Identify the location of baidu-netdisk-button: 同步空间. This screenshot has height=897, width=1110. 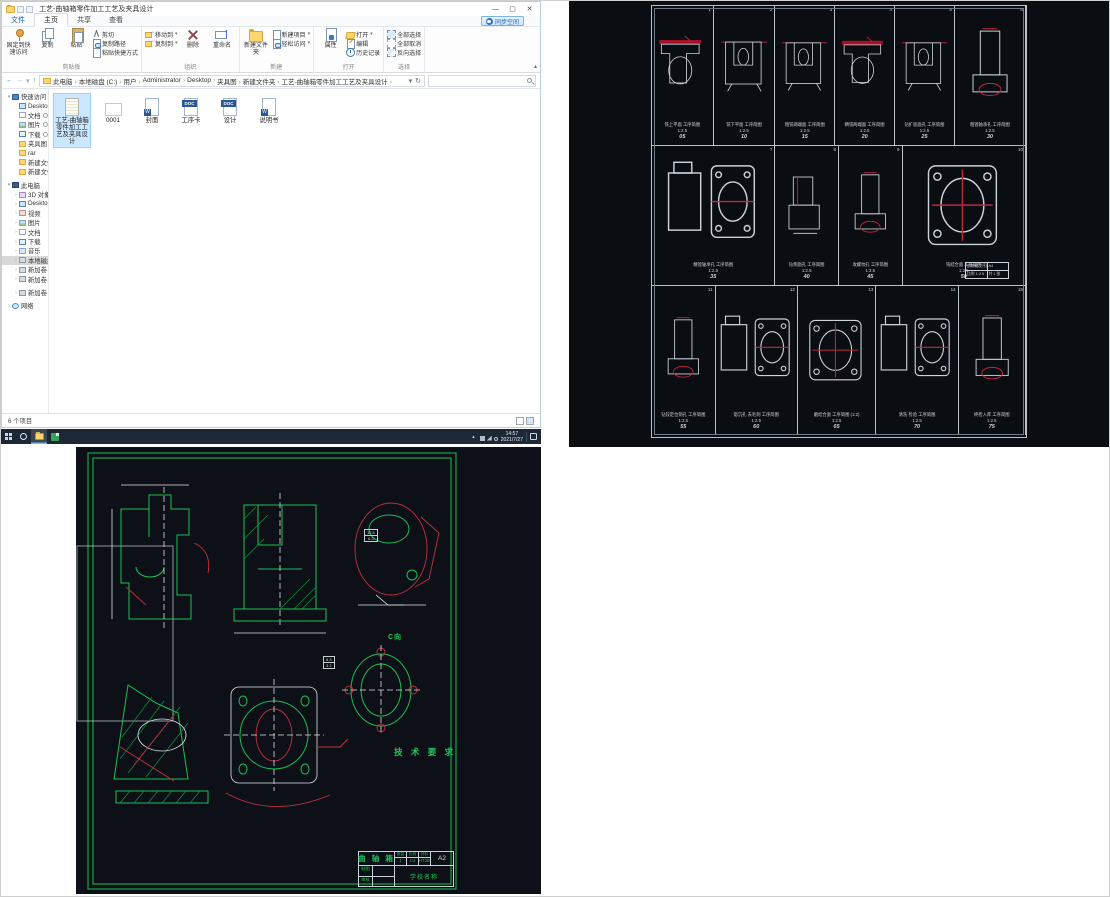
(502, 21).